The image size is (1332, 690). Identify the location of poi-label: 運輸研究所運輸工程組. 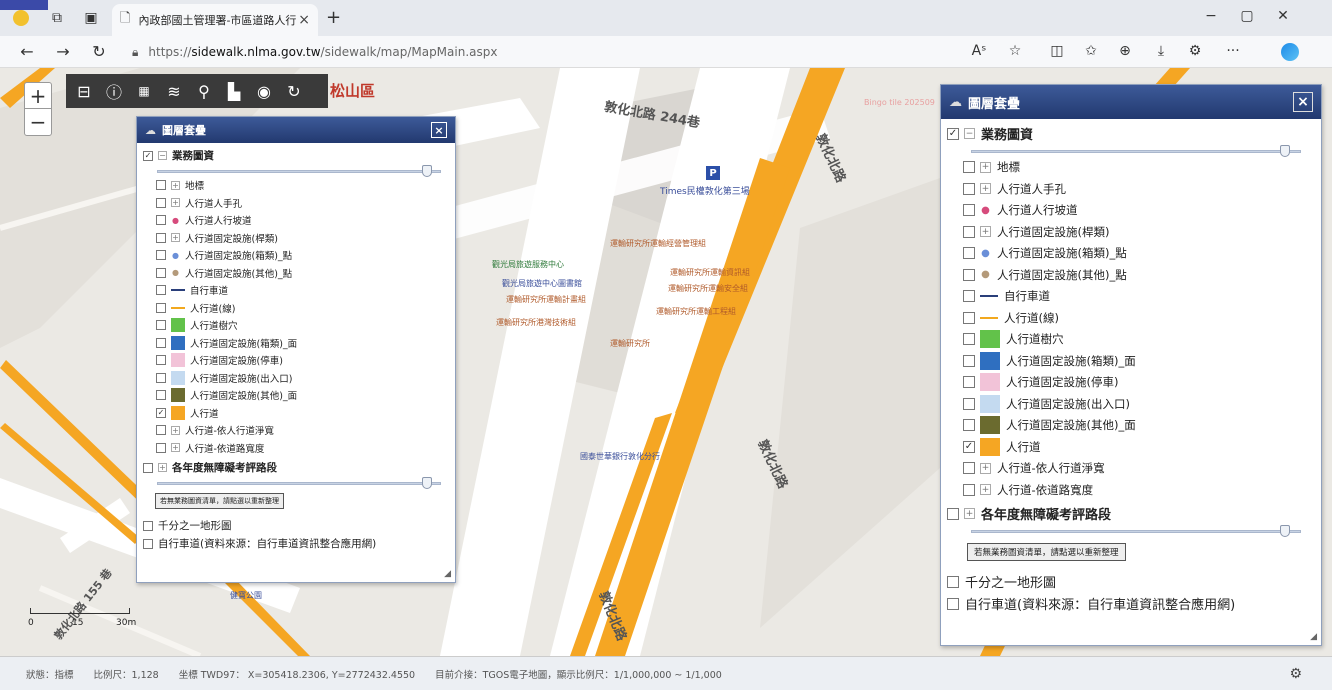
(696, 311).